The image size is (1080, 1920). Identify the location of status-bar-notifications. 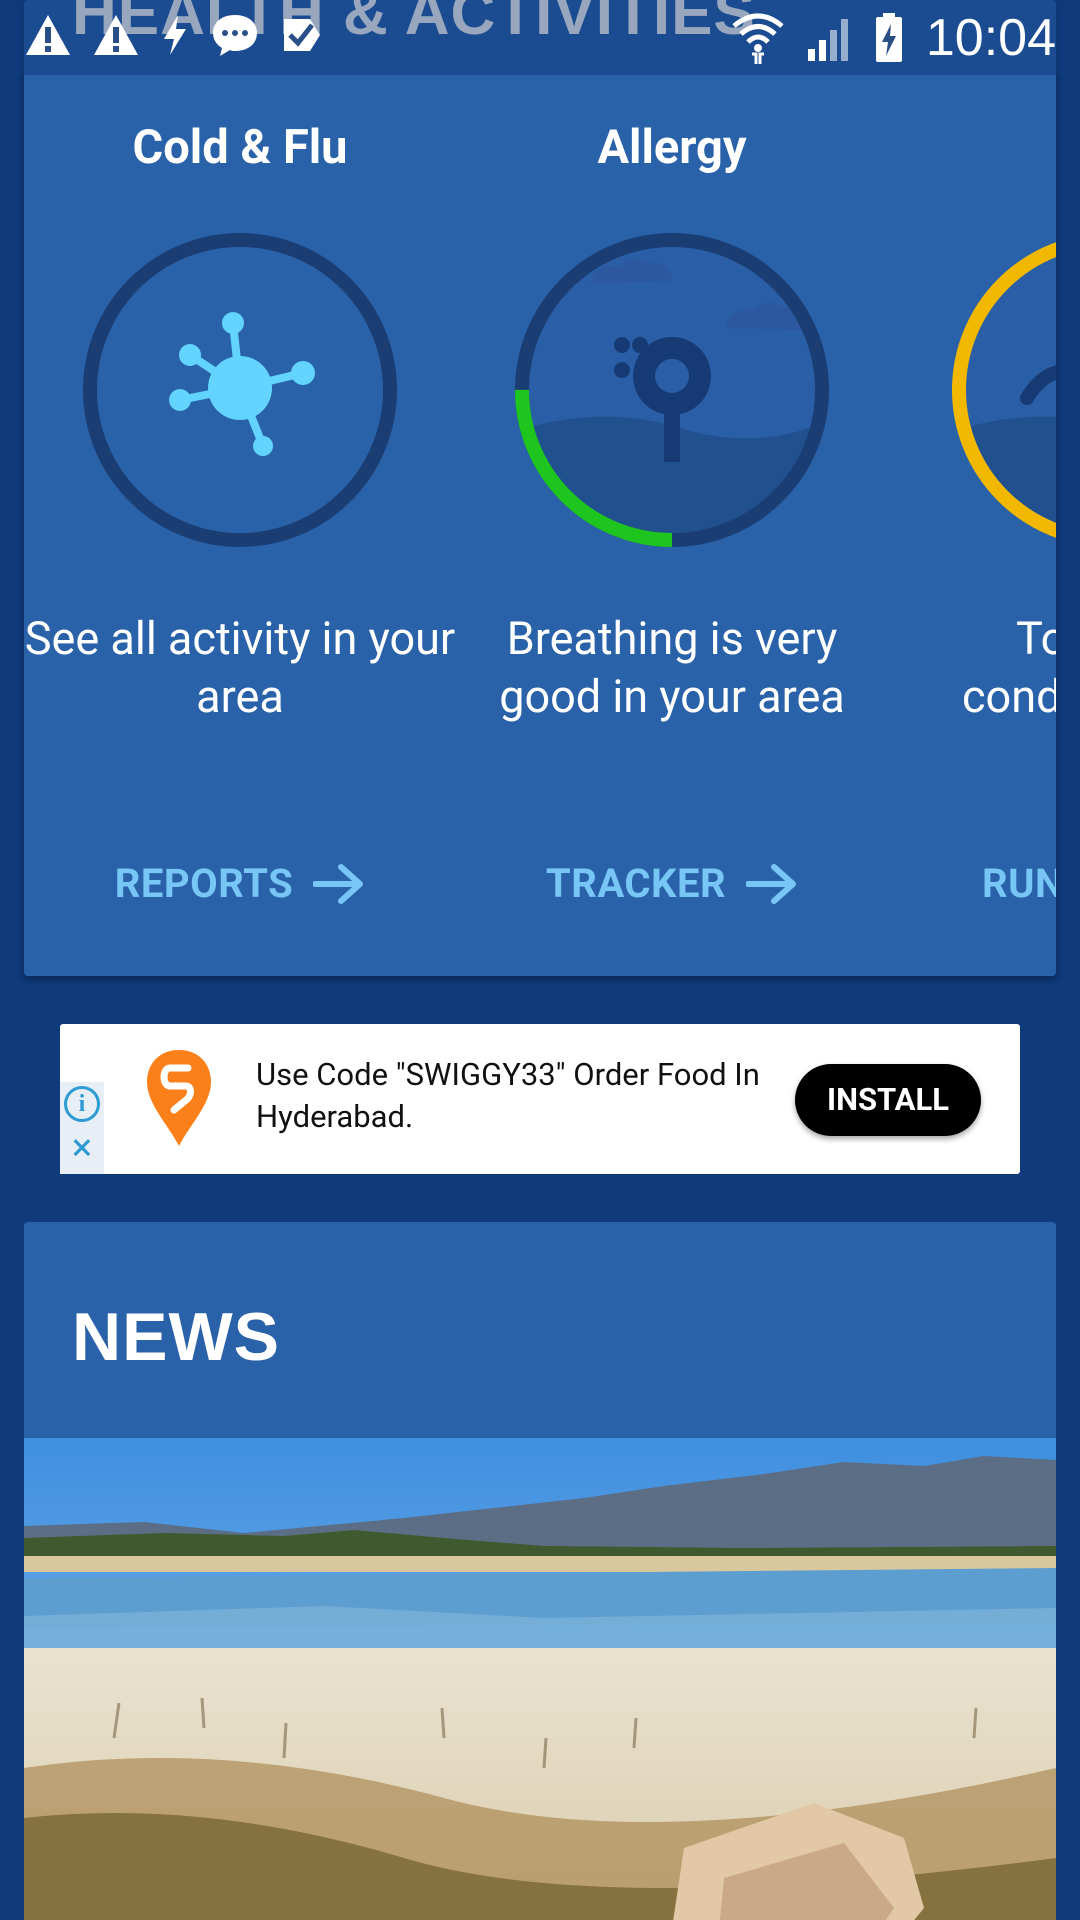
(174, 35).